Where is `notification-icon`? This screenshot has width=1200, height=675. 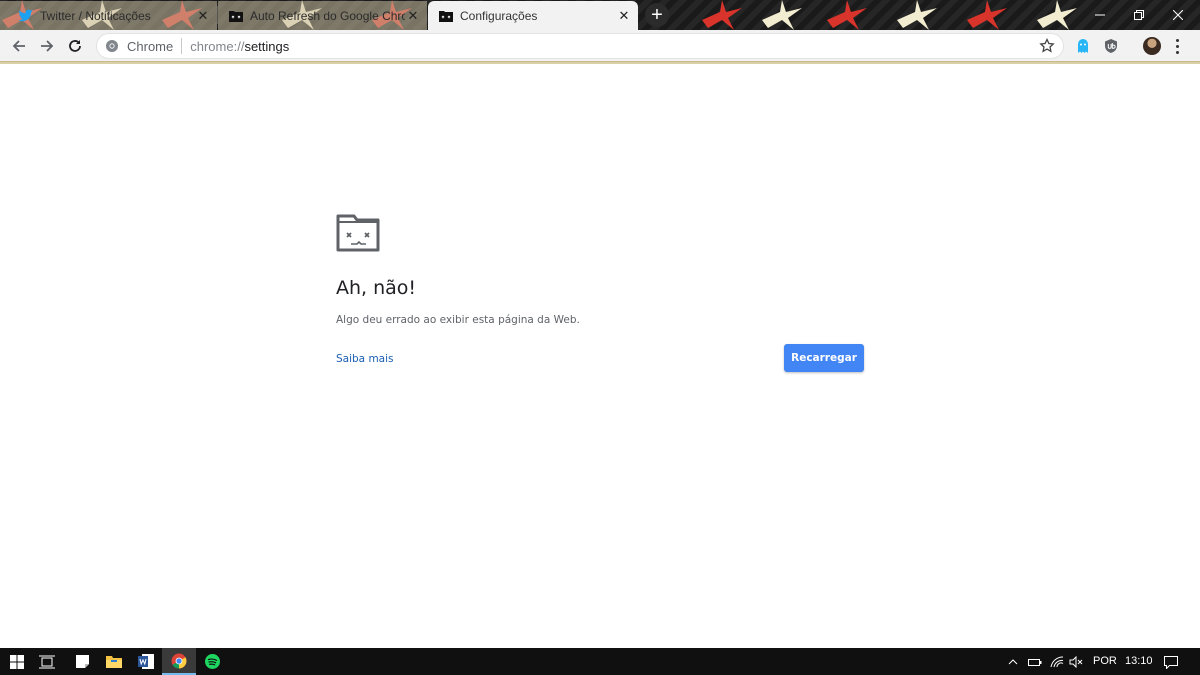
notification-icon is located at coordinates (1171, 662).